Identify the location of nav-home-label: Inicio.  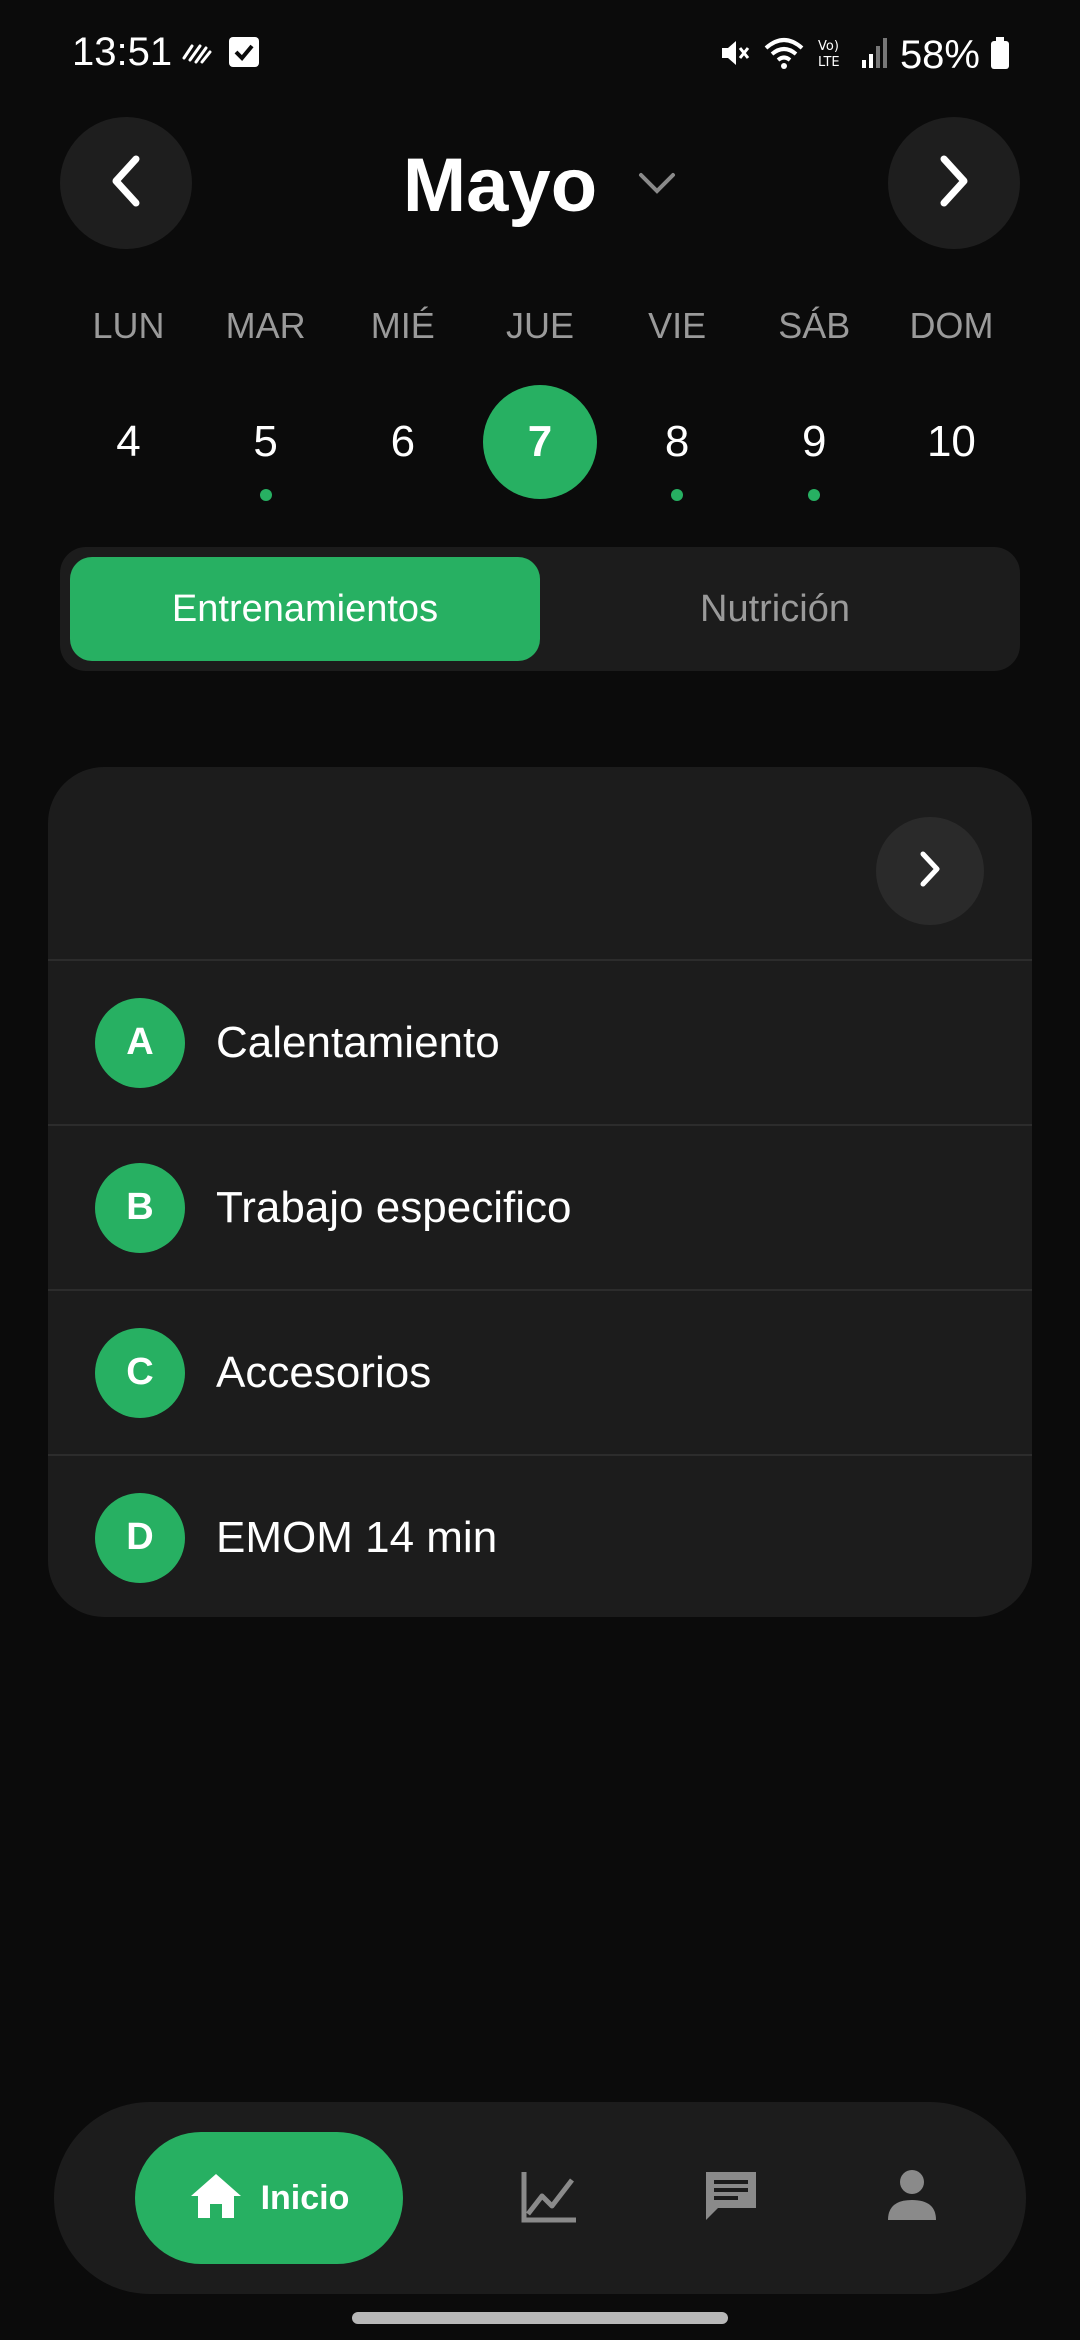
(305, 2197).